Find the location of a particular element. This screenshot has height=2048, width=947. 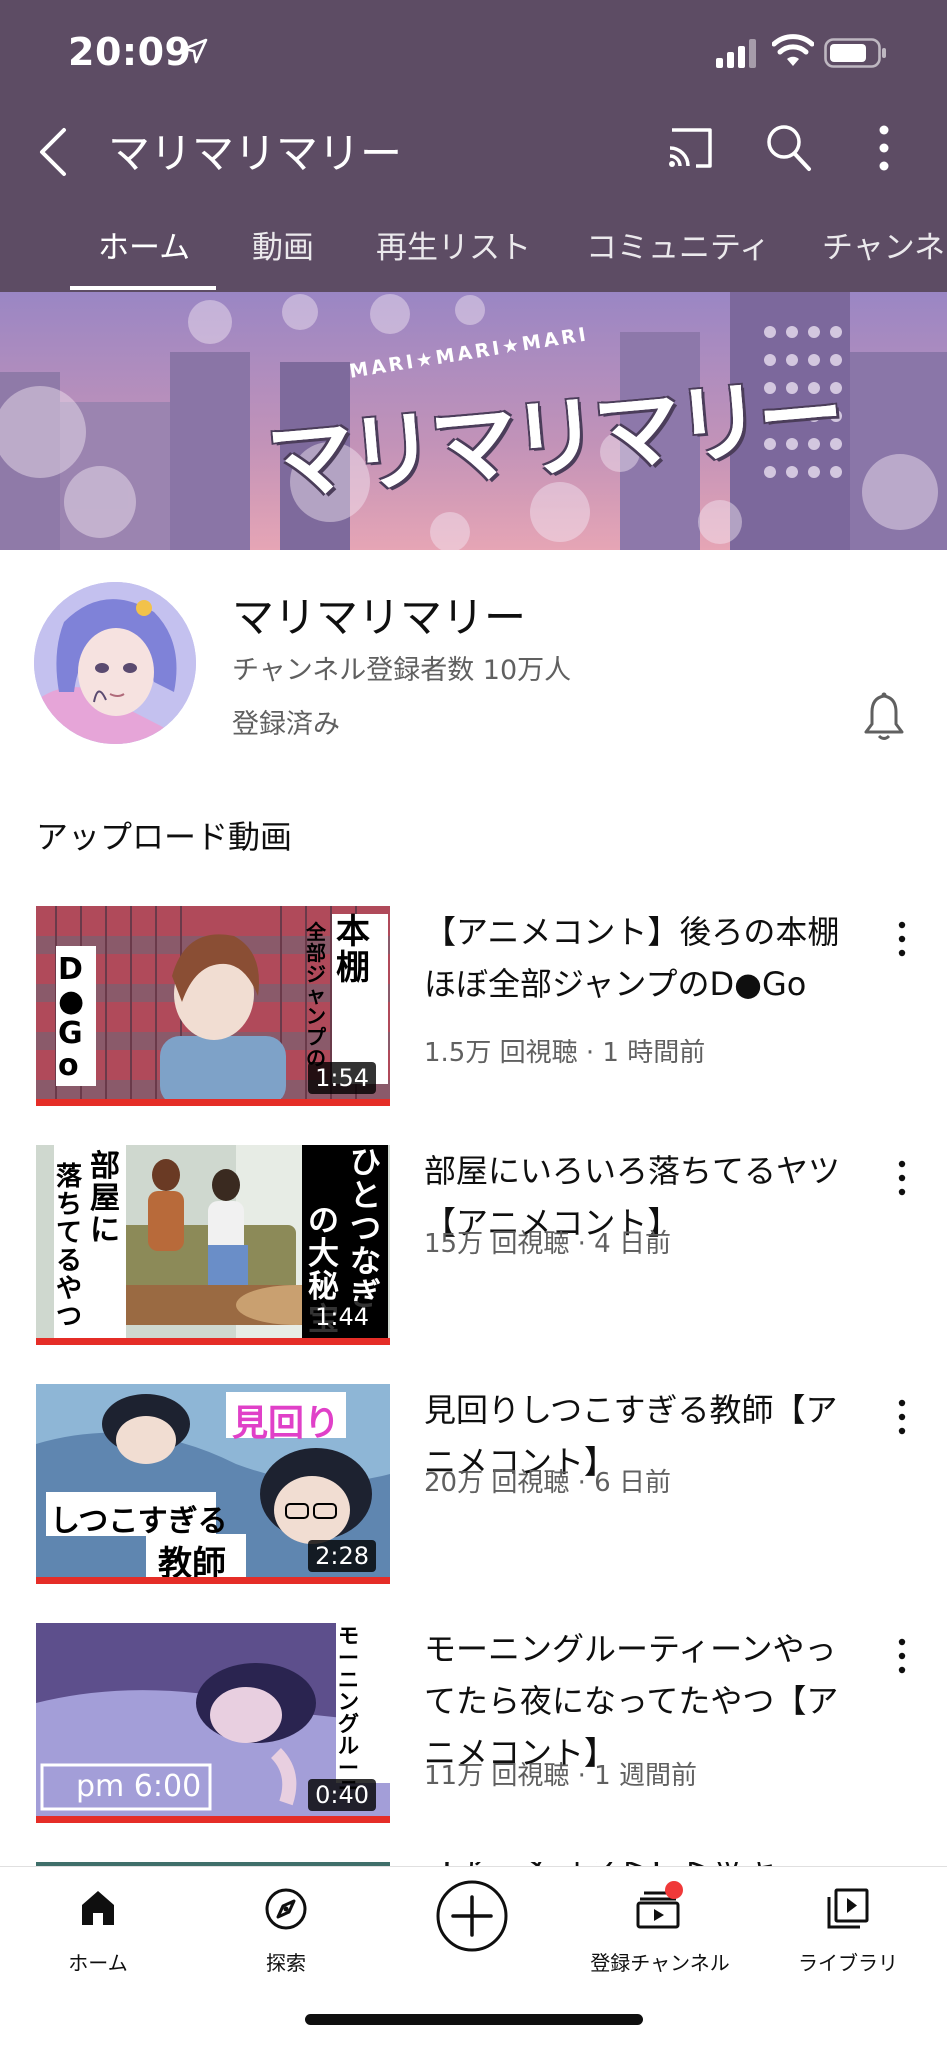

channel-tabs: ホーム 動画 再生リスト コミュニティ チャンネ is located at coordinates (473, 254).